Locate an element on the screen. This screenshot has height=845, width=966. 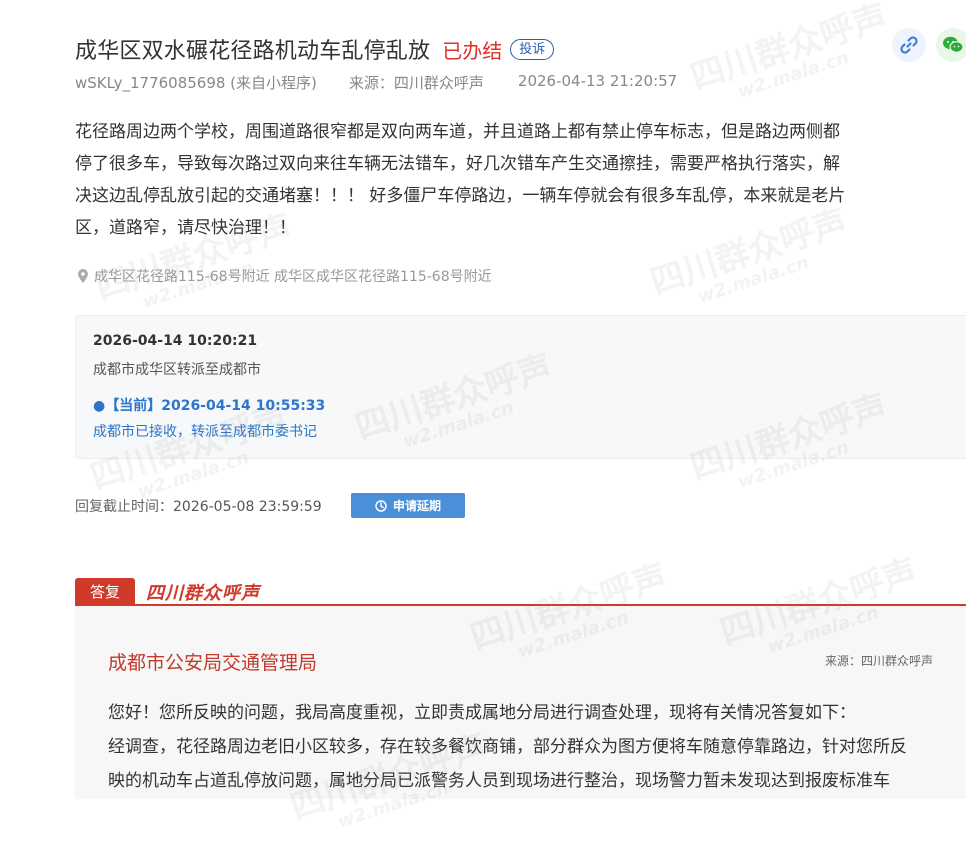
location-text: 成华区花径路115-68号附近 成华区成华区花径路115-68号附近 is located at coordinates (293, 277).